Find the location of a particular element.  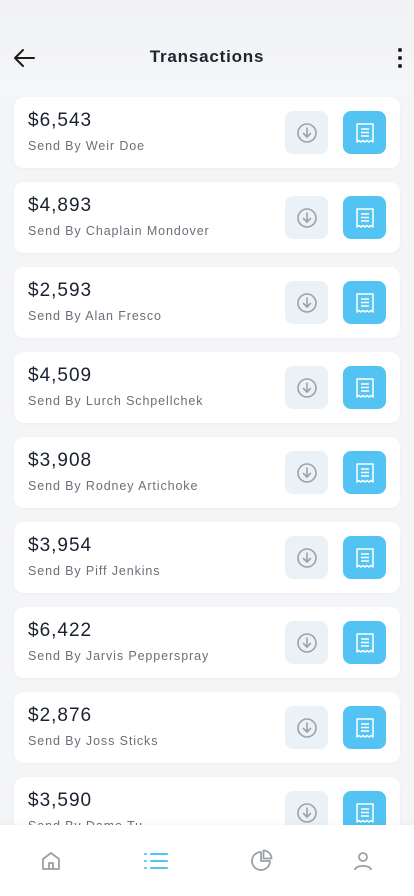

pie-chart-icon is located at coordinates (262, 860).